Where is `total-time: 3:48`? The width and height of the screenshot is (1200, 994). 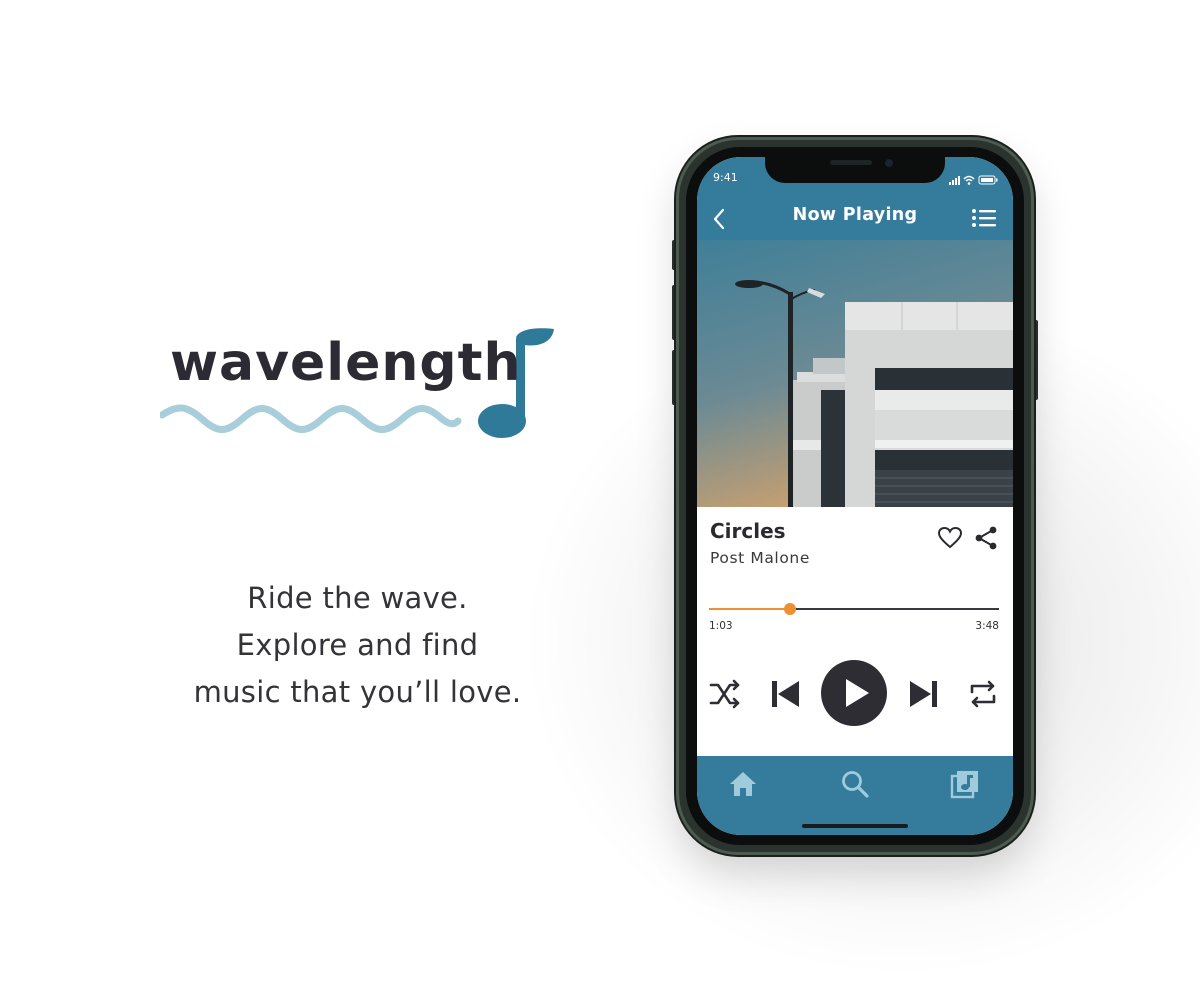 total-time: 3:48 is located at coordinates (987, 626).